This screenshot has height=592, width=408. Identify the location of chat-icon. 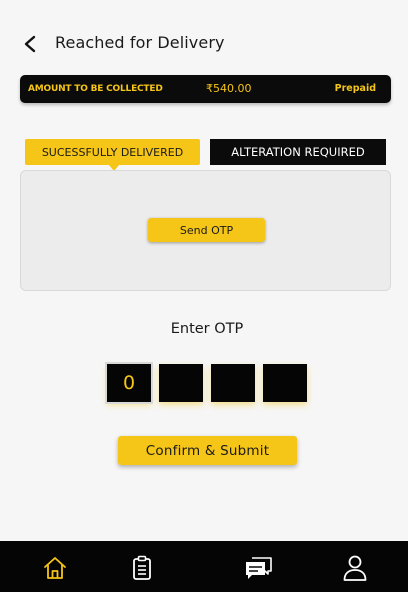
(259, 568).